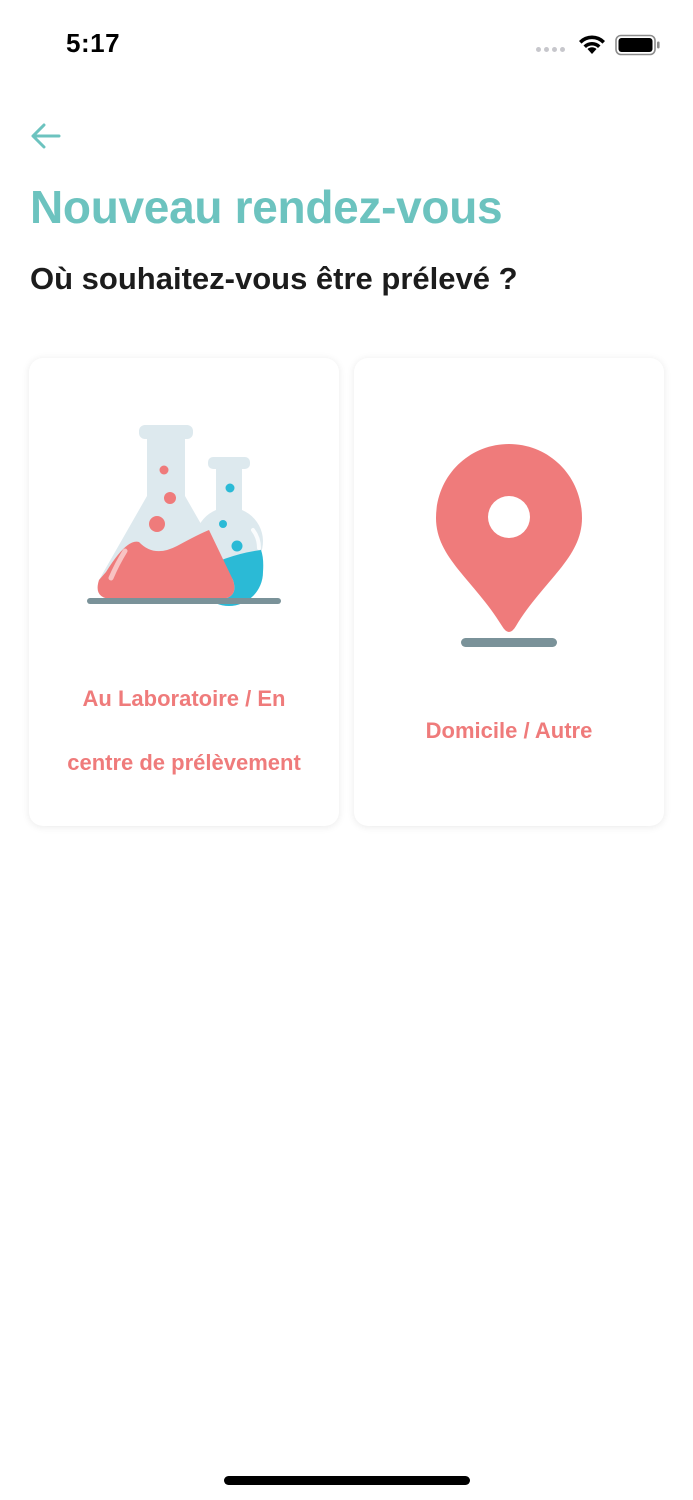 Image resolution: width=693 pixels, height=1500 pixels. Describe the element at coordinates (346, 45) in the screenshot. I see `status-bar: 5:17` at that location.